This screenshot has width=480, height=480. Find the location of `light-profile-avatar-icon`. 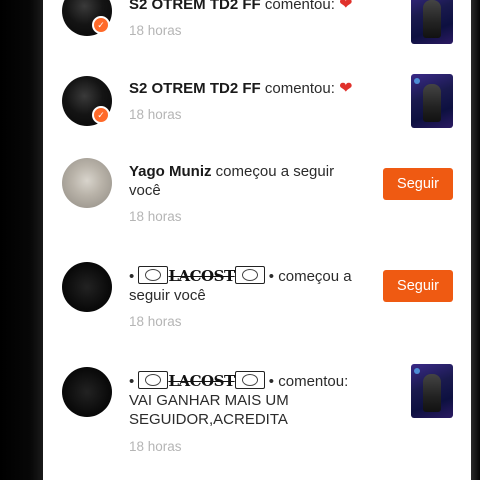

light-profile-avatar-icon is located at coordinates (87, 183).